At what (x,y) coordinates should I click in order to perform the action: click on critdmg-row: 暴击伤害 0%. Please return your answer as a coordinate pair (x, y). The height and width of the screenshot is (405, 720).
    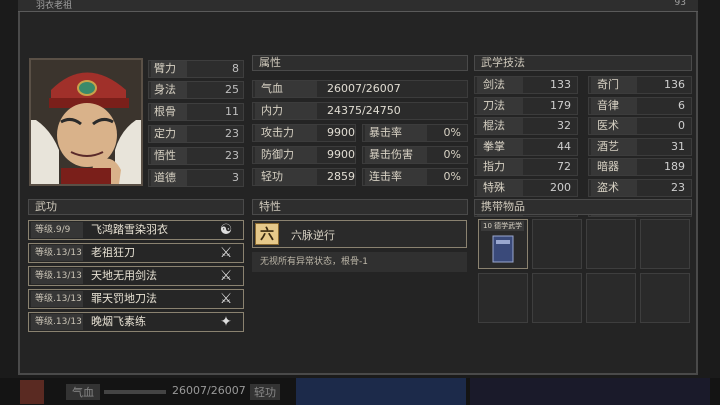
    Looking at the image, I should click on (415, 155).